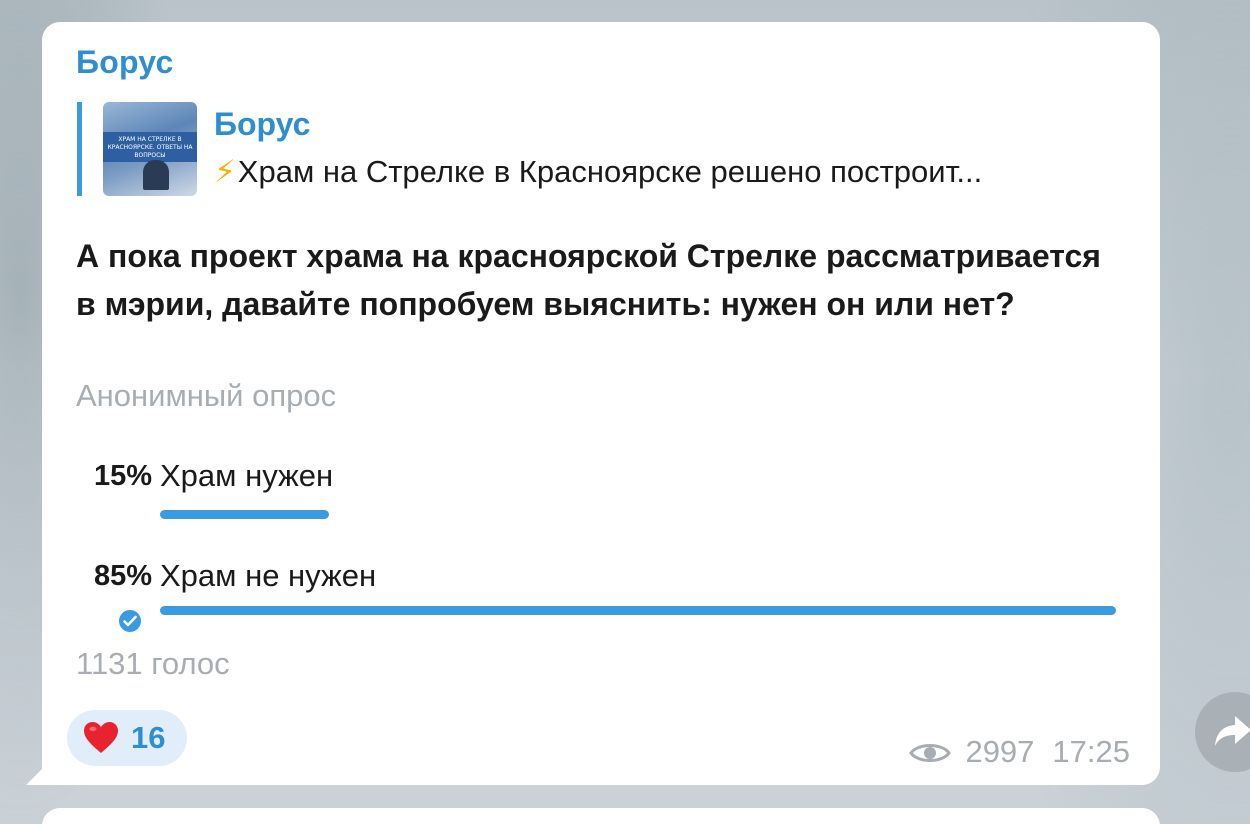 This screenshot has width=1250, height=824. I want to click on message-time: 17:25, so click(1091, 751).